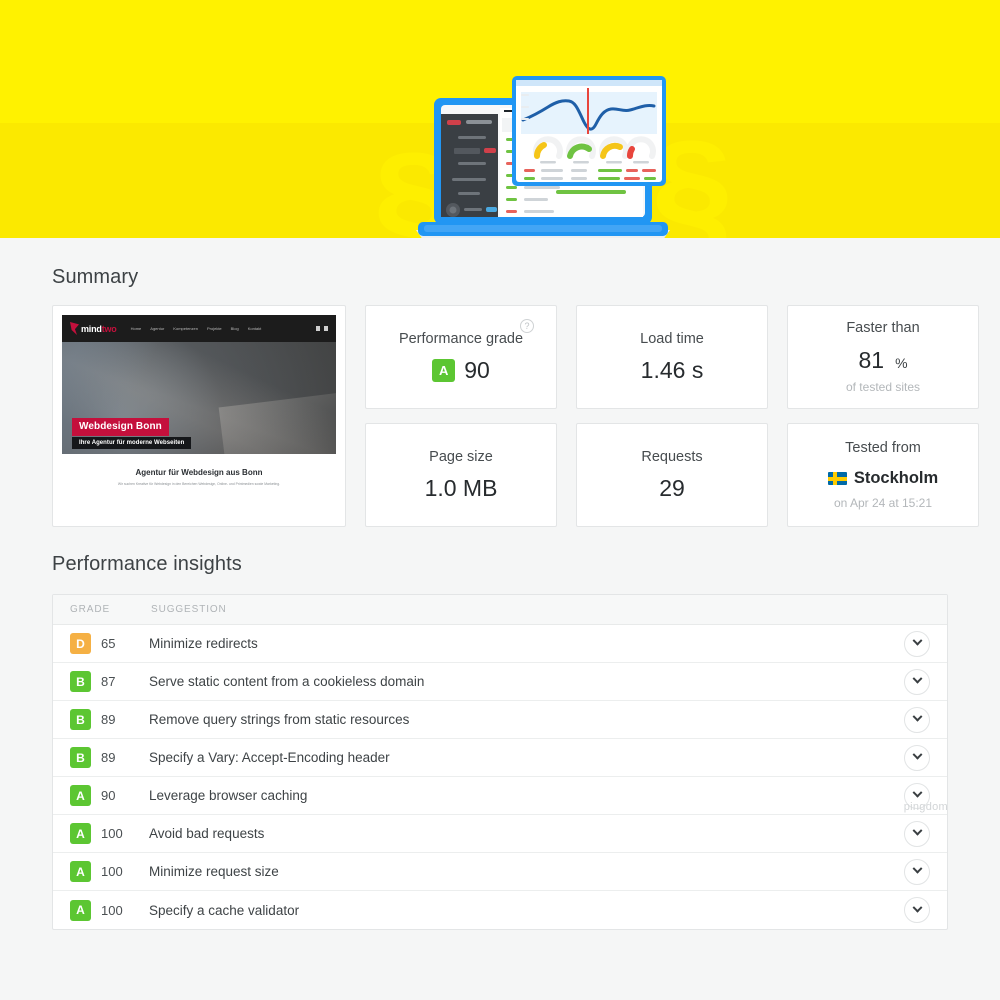 Image resolution: width=1000 pixels, height=1000 pixels. I want to click on location-name: Stockholm, so click(896, 477).